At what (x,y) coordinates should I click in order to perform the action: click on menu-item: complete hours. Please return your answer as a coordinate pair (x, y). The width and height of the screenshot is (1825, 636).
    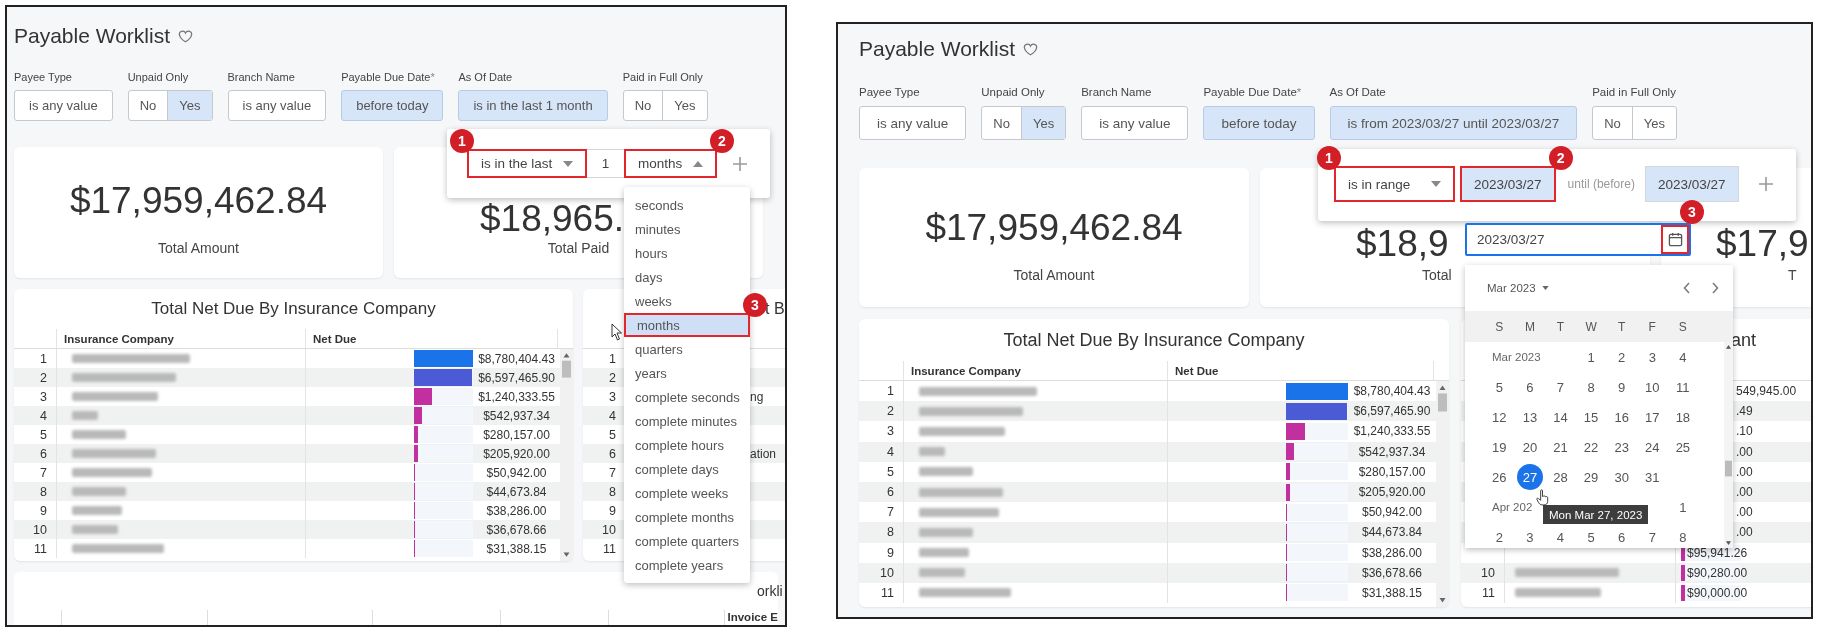
    Looking at the image, I should click on (679, 445).